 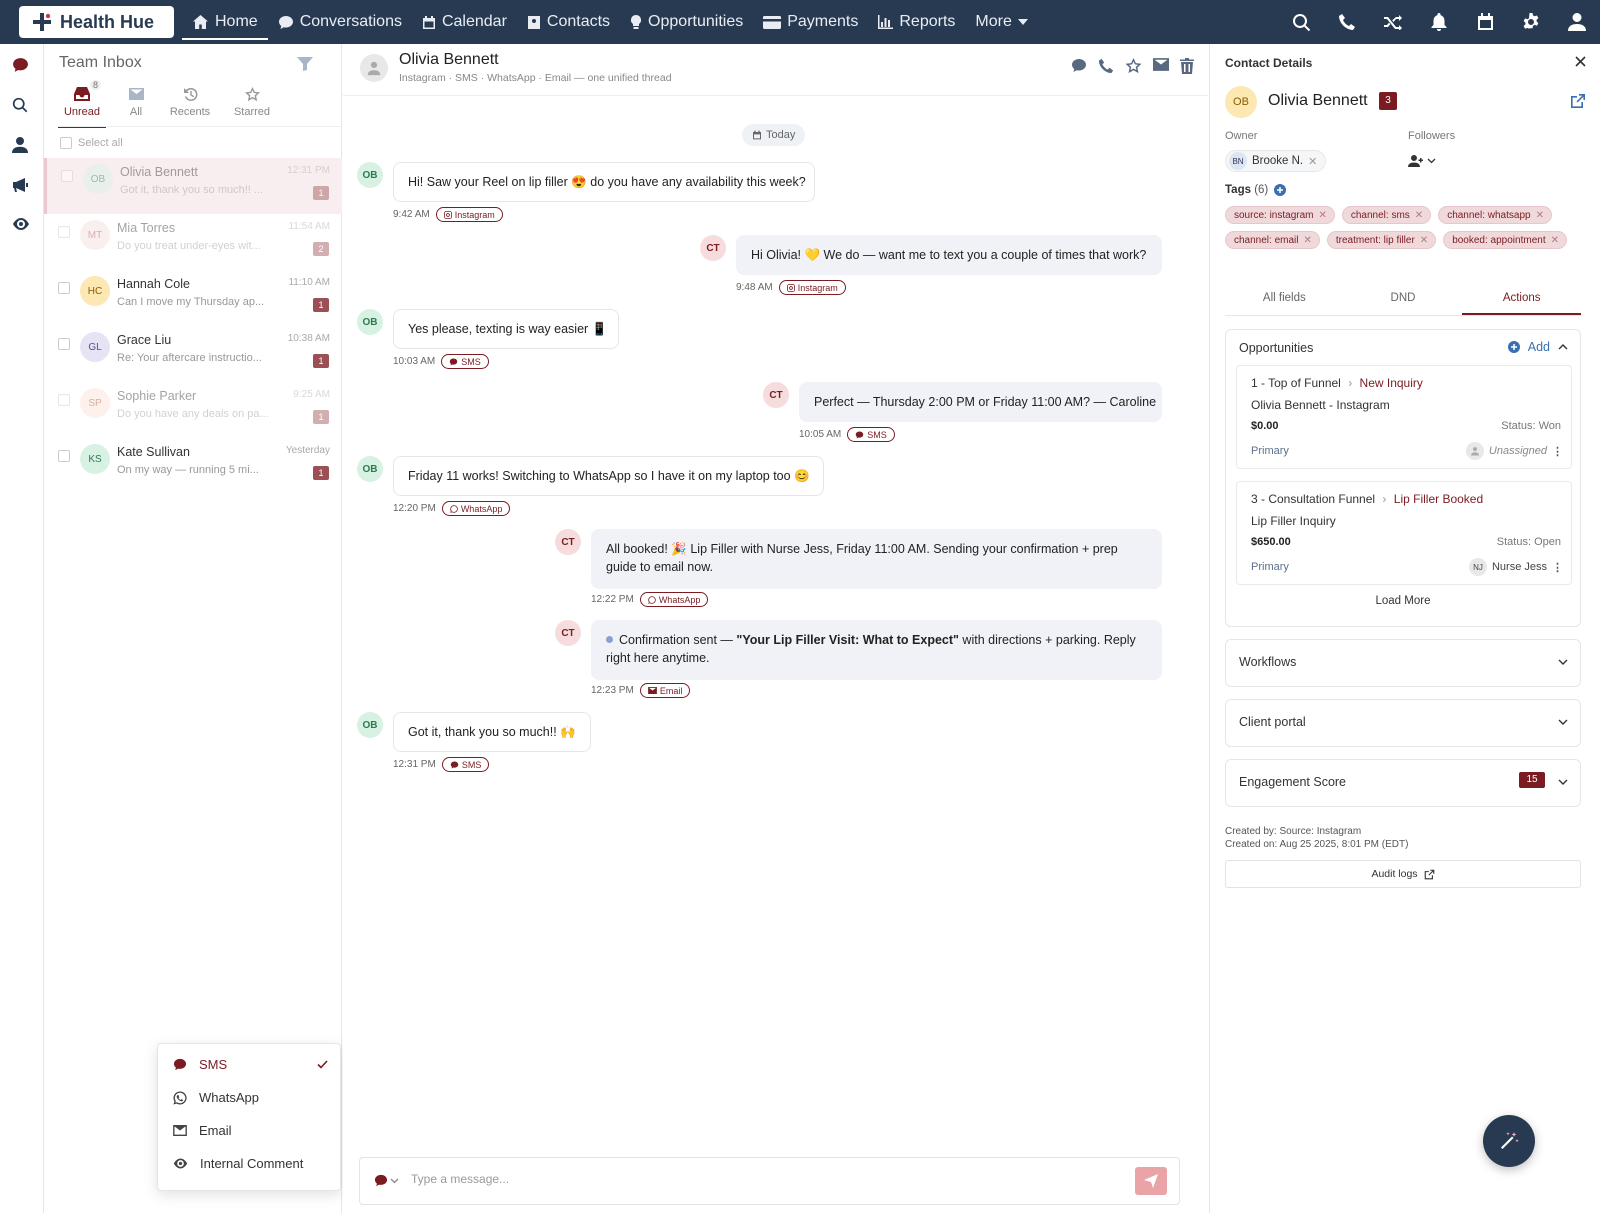 I want to click on audit-logs-button: Audit logs, so click(x=1403, y=874).